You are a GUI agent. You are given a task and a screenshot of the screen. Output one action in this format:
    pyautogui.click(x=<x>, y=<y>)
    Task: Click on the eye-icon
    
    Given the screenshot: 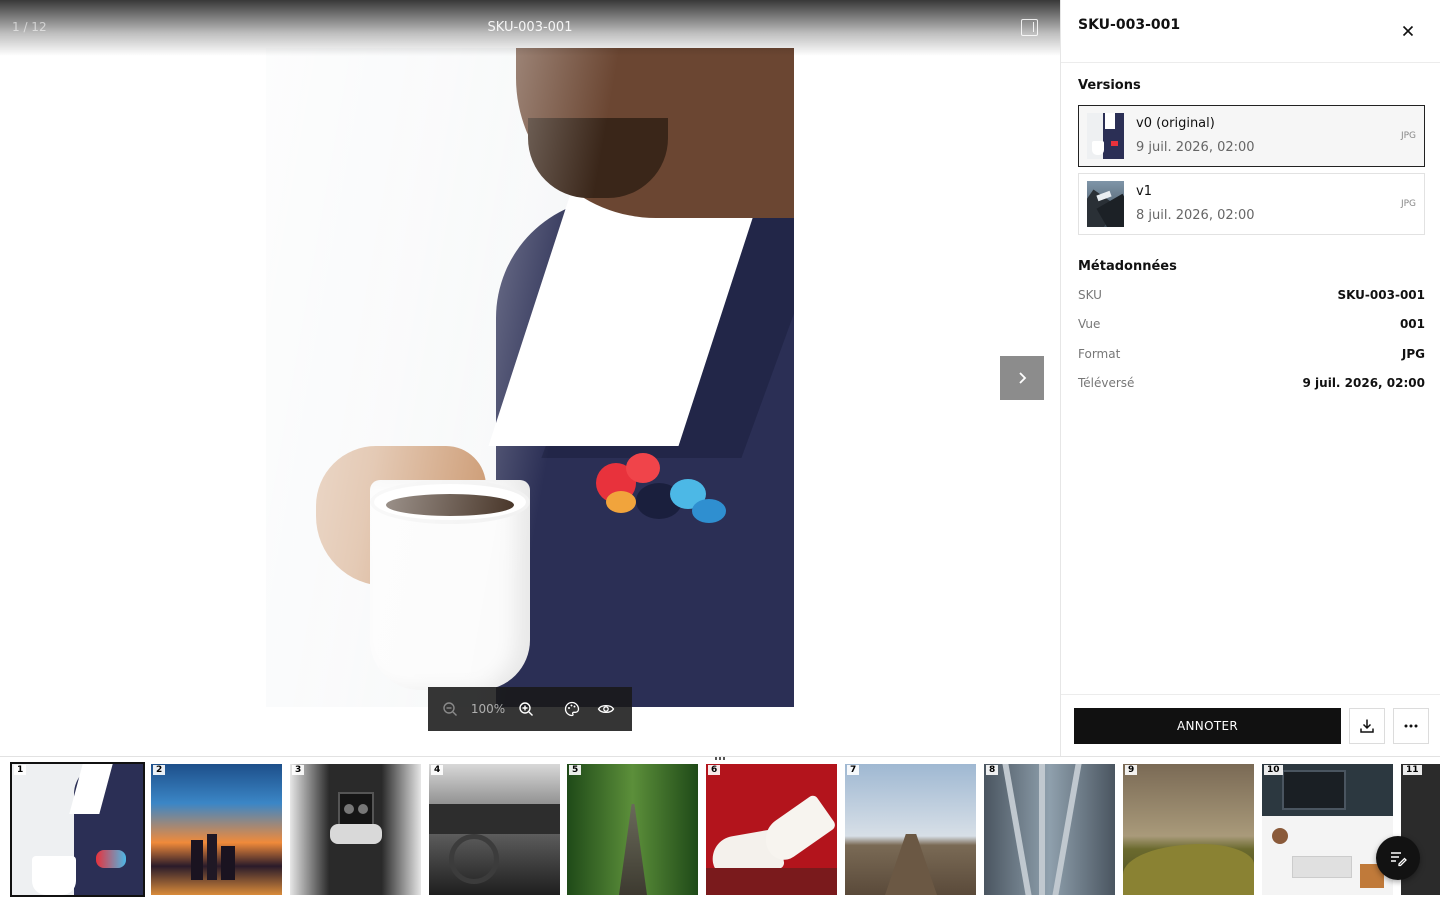 What is the action you would take?
    pyautogui.click(x=606, y=709)
    